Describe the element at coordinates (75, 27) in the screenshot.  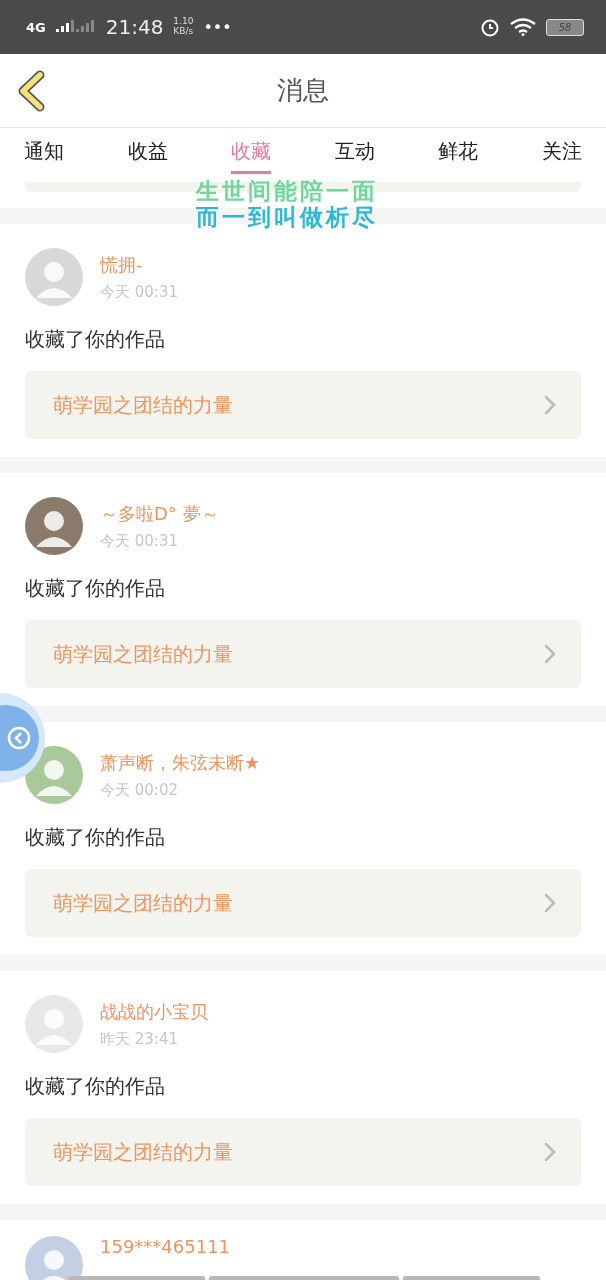
I see `signal-icon` at that location.